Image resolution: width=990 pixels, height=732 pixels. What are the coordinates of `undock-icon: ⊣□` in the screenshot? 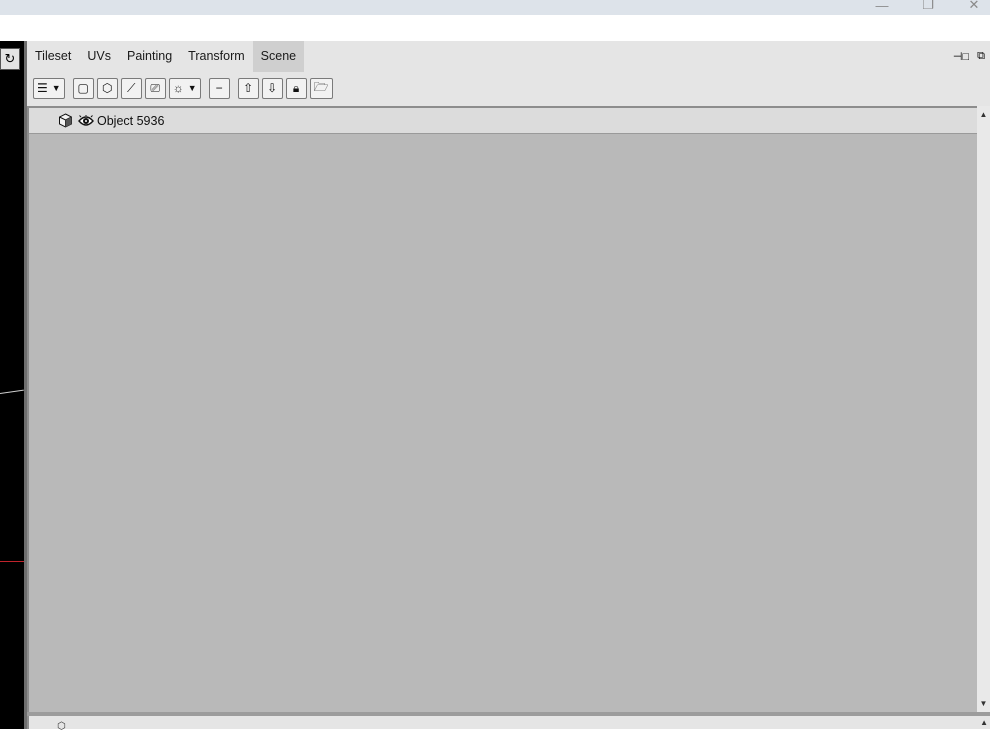 It's located at (961, 56).